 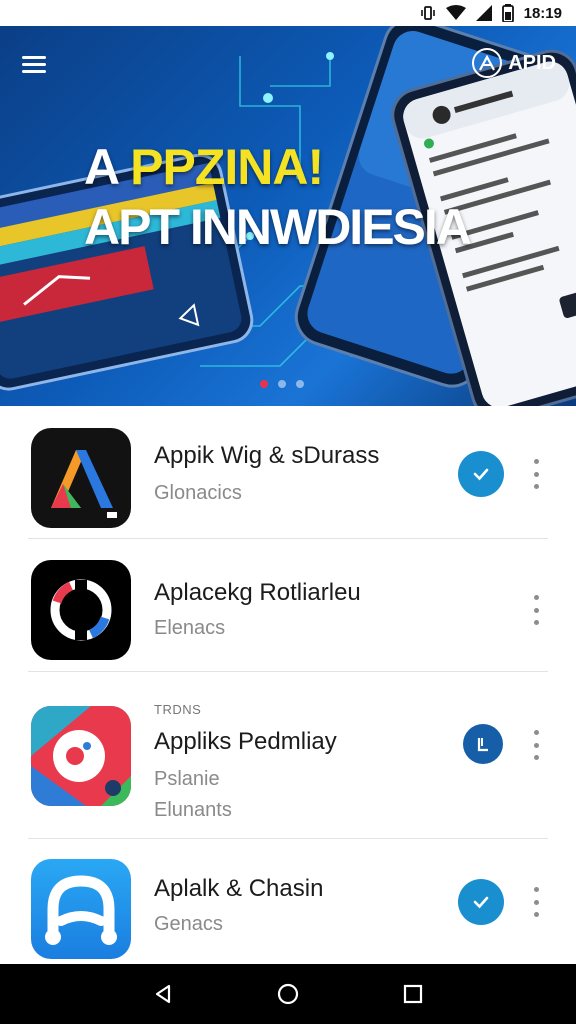 What do you see at coordinates (239, 888) in the screenshot?
I see `app-name: Aplalk & Chasin` at bounding box center [239, 888].